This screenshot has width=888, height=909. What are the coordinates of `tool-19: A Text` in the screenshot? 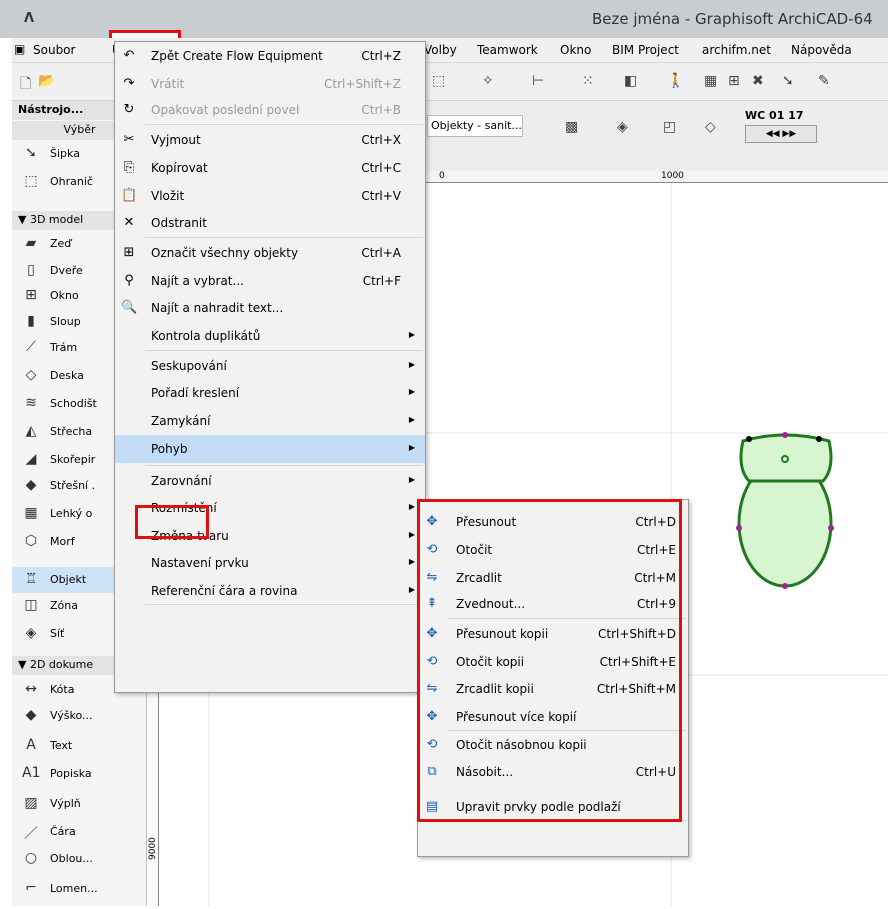 It's located at (79, 746).